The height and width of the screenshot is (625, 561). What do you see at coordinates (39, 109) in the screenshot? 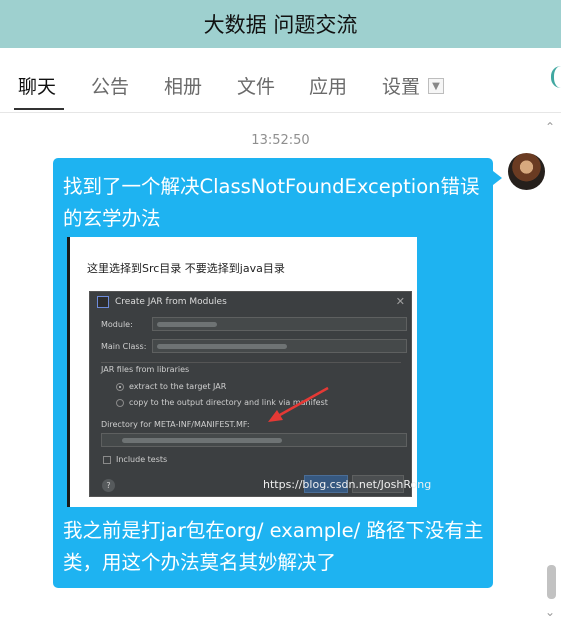
I see `active-tab-indicator` at bounding box center [39, 109].